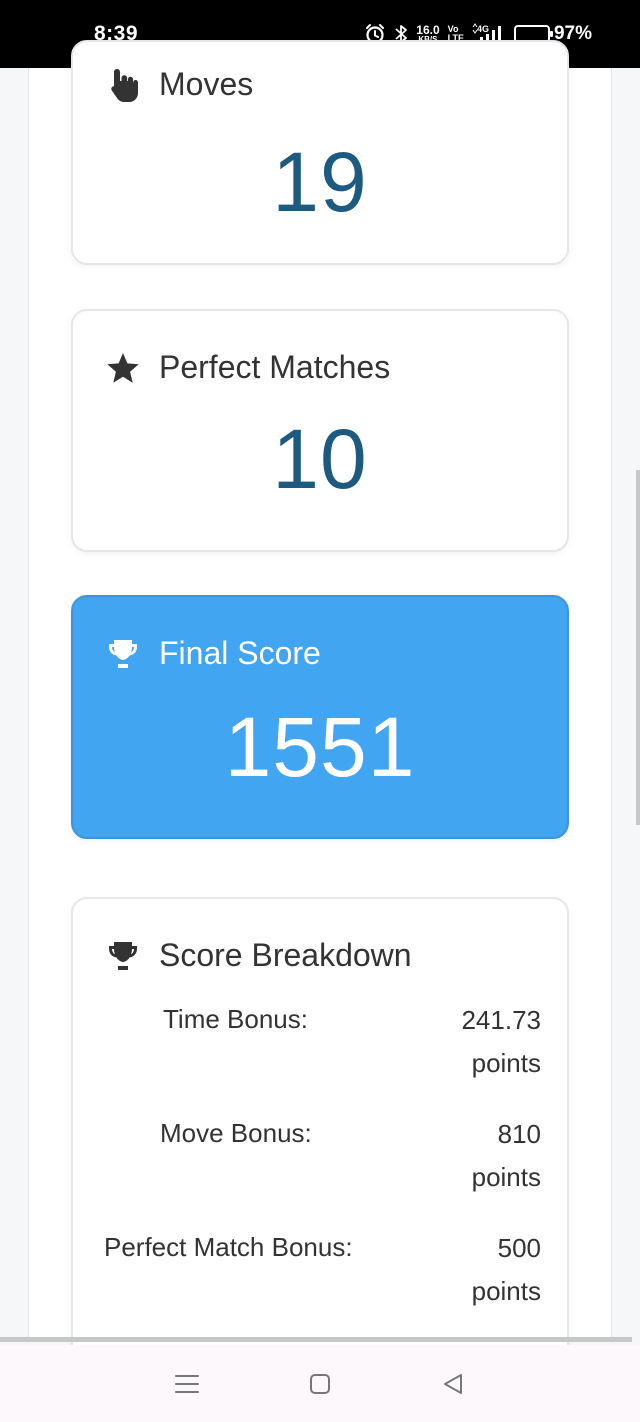 The image size is (640, 1422). I want to click on perfect-matches-header: Perfect Matches, so click(247, 367).